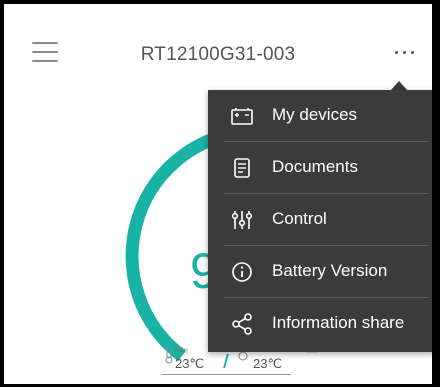  I want to click on menu-item-information-share: Information share, so click(320, 323).